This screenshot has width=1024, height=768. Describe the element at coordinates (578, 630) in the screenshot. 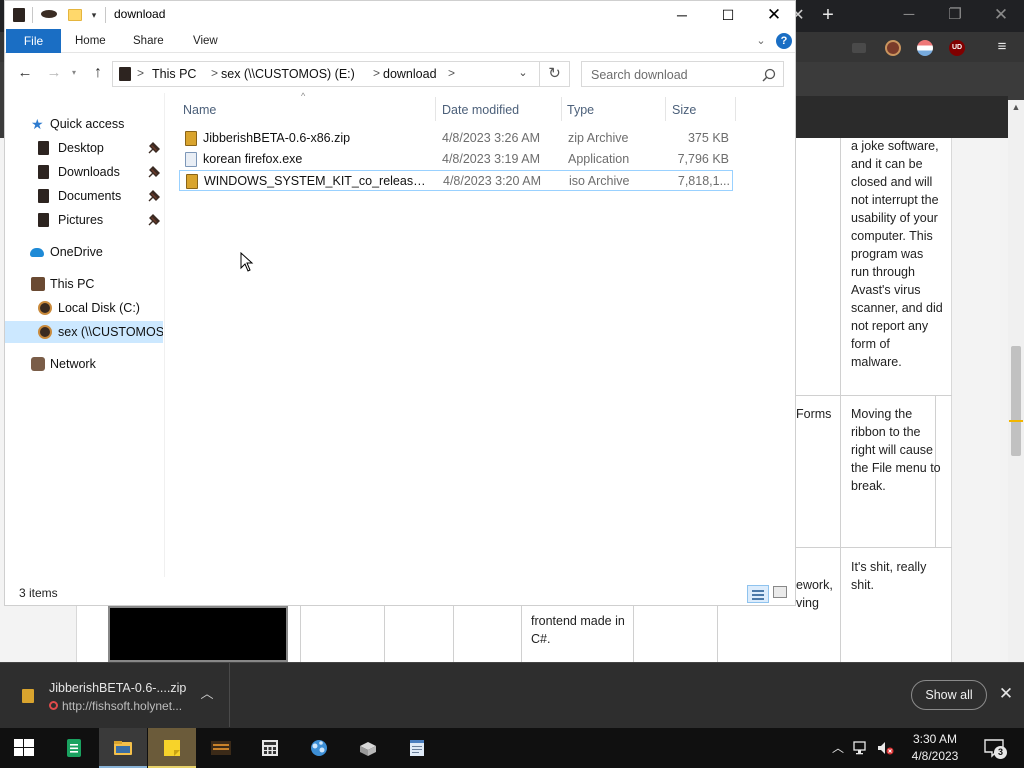

I see `table-cell-description: frontend made in C#.` at that location.